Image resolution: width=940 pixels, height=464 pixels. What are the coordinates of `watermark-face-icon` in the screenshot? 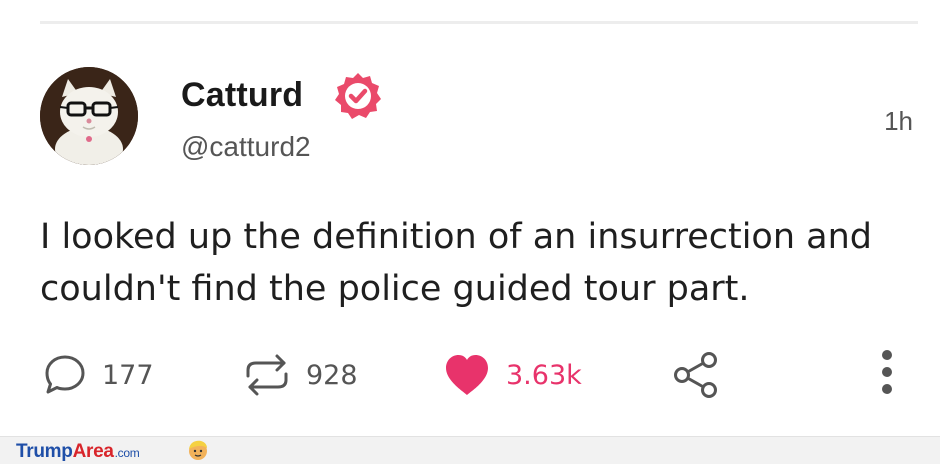 It's located at (198, 450).